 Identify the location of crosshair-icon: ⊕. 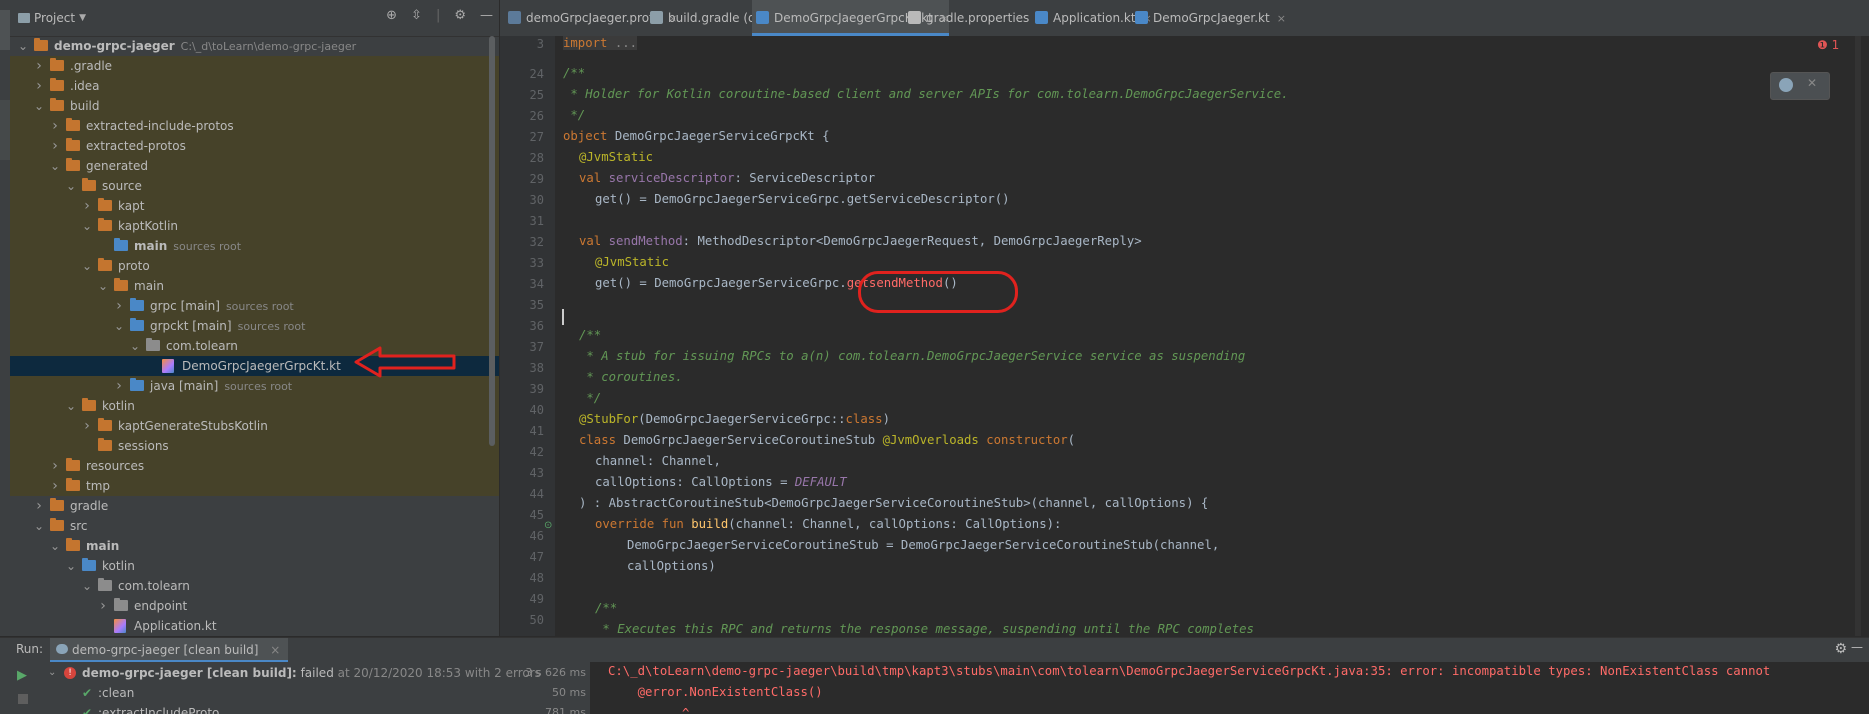
(391, 15).